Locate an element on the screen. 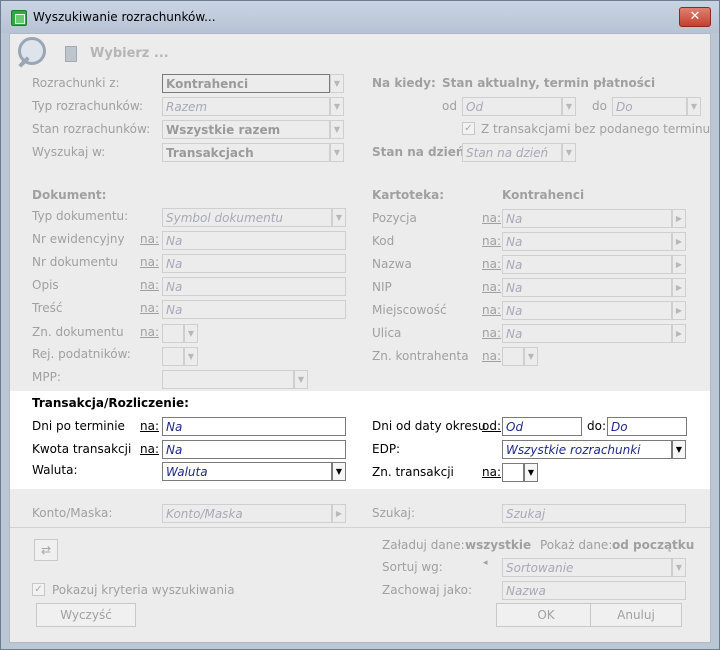 The height and width of the screenshot is (650, 720). stan-rozrachunkow-select: Wszystkie razem is located at coordinates (246, 129).